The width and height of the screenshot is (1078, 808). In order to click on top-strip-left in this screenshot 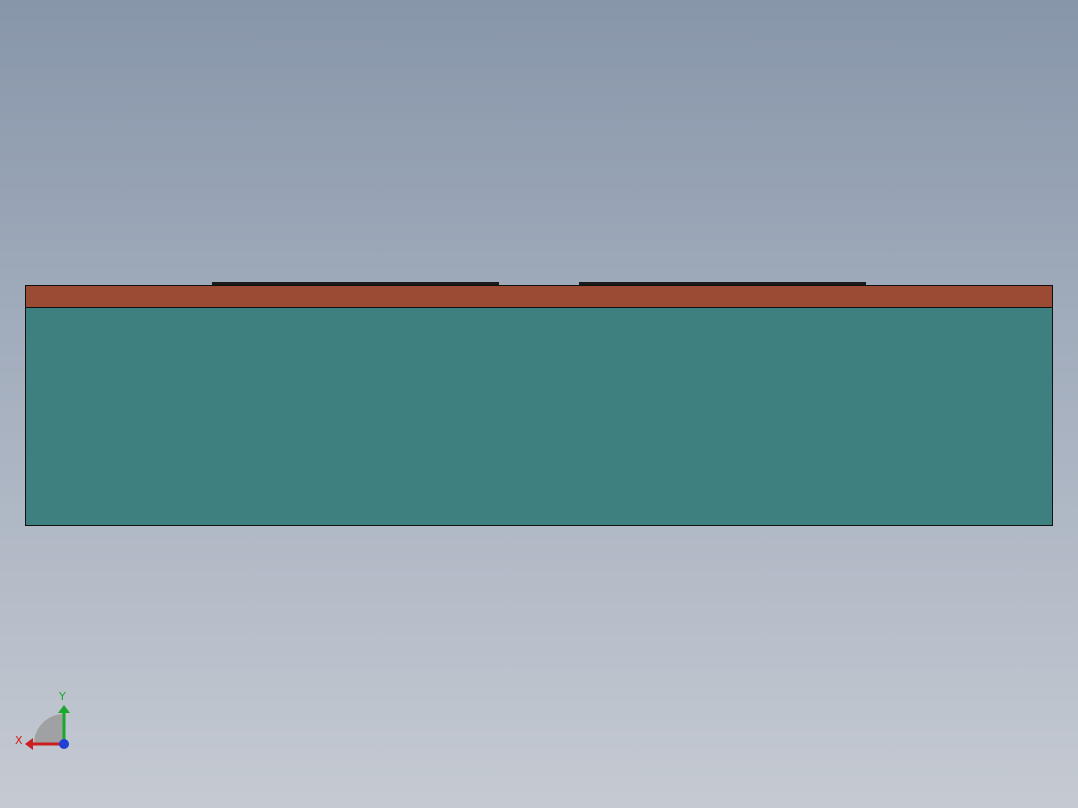, I will do `click(355, 283)`.